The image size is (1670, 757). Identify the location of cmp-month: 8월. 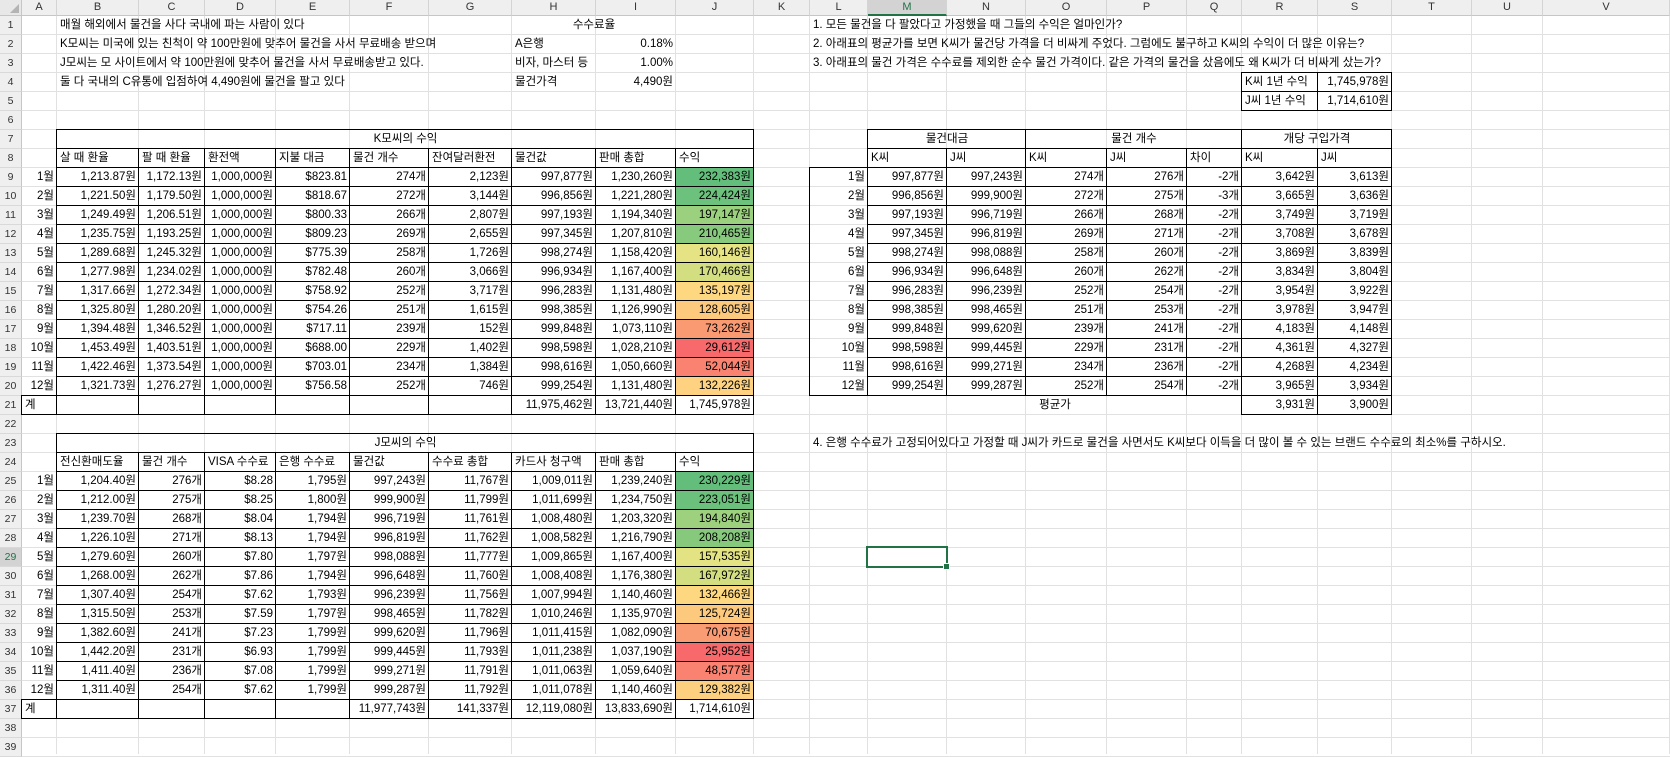
(856, 310).